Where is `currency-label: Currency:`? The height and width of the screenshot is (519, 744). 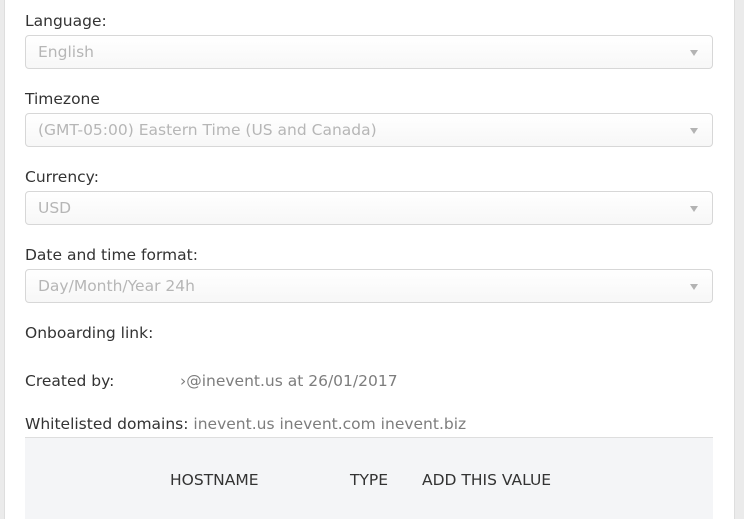 currency-label: Currency: is located at coordinates (62, 177).